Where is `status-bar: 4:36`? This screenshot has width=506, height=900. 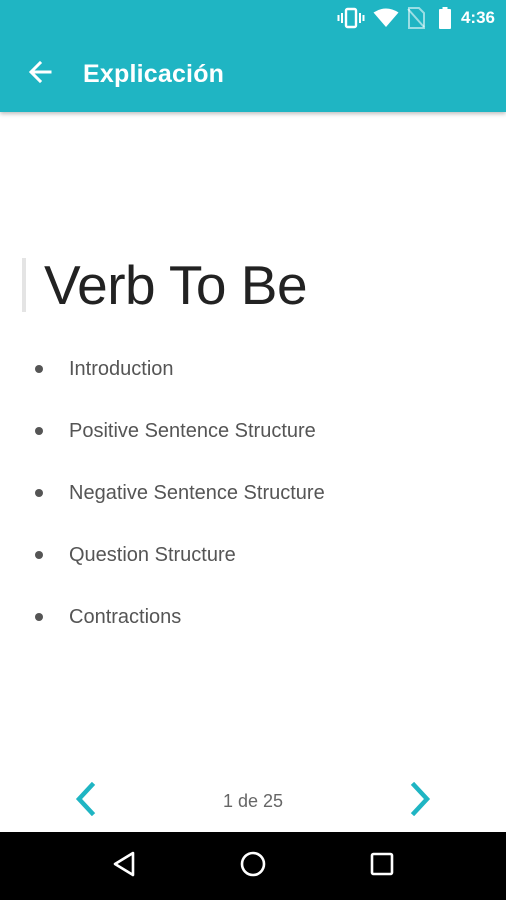
status-bar: 4:36 is located at coordinates (253, 18).